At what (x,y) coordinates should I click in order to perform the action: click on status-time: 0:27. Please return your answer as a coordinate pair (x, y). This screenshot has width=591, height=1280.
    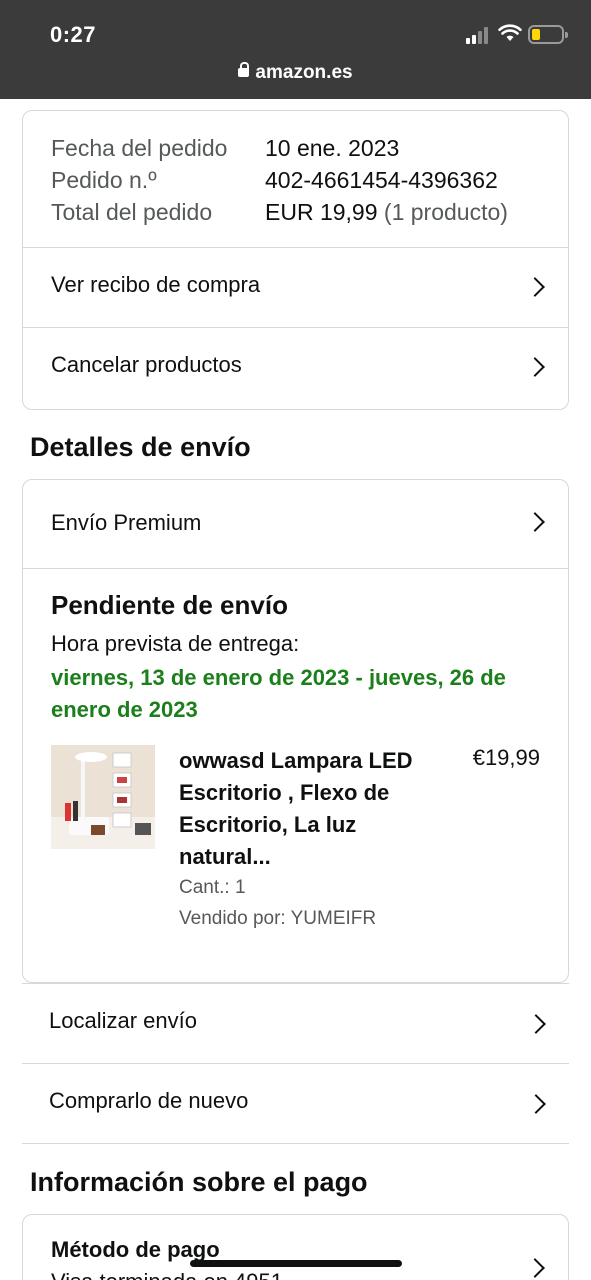
    Looking at the image, I should click on (73, 34).